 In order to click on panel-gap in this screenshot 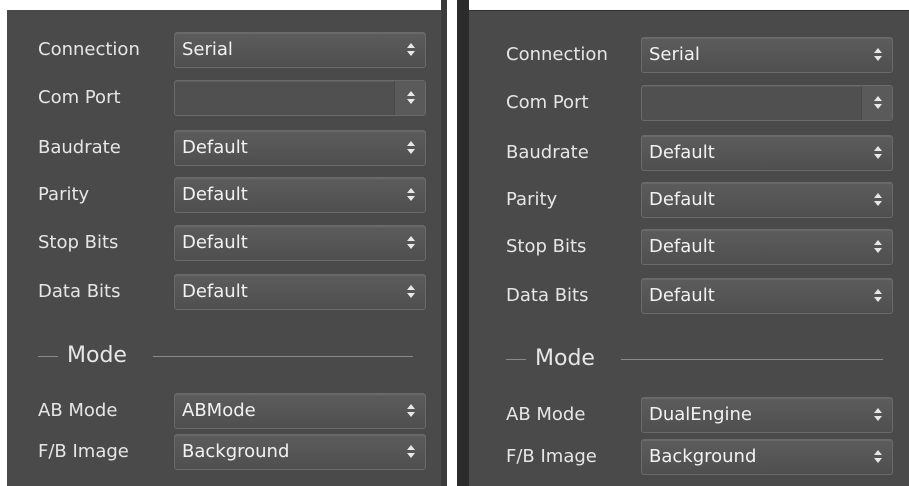, I will do `click(452, 243)`.